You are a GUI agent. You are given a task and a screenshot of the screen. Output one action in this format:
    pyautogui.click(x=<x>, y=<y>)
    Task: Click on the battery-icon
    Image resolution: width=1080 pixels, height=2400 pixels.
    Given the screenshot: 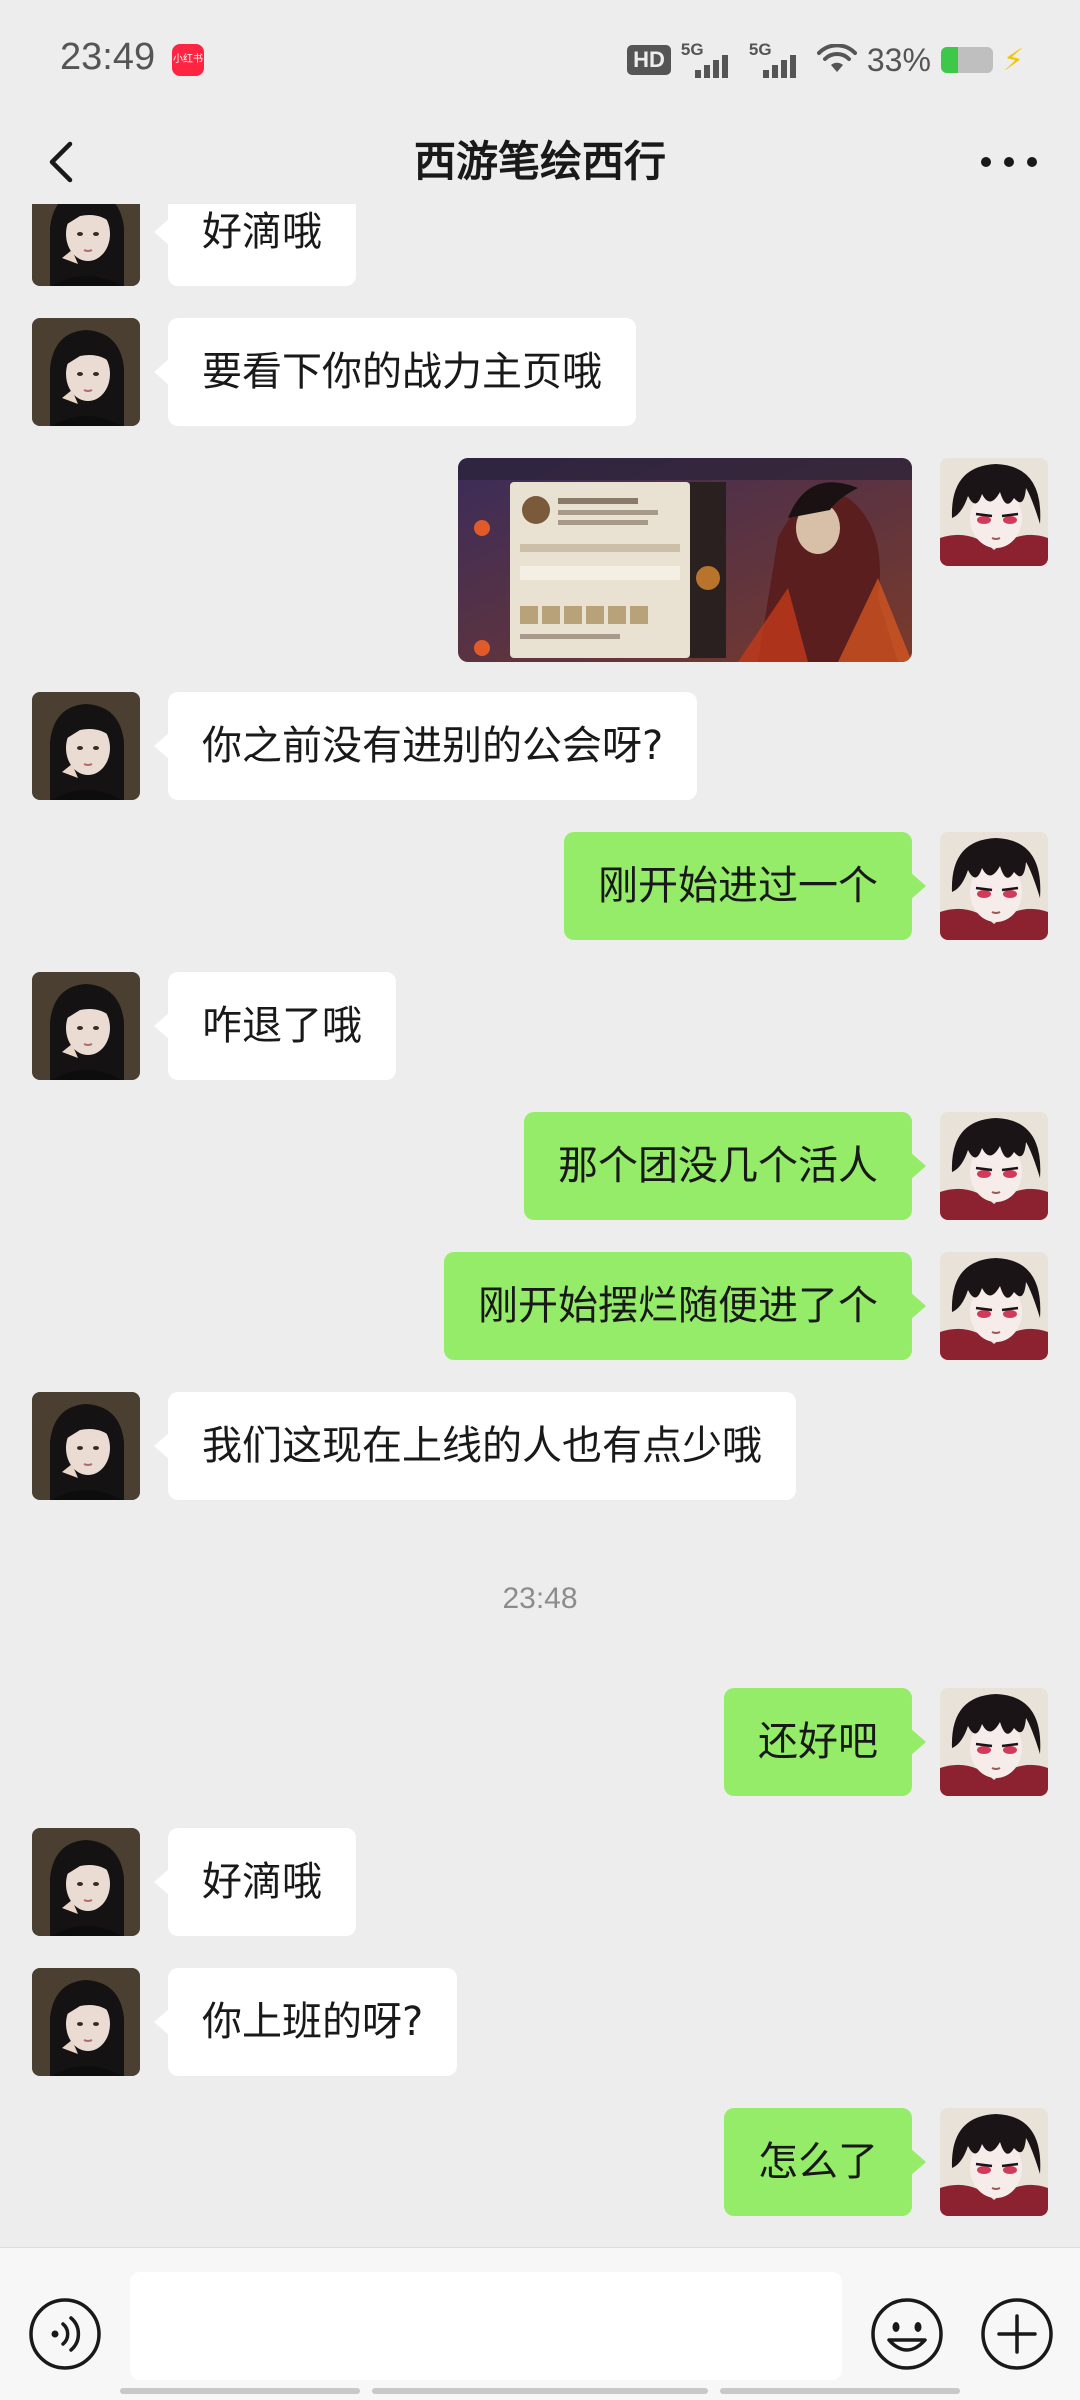 What is the action you would take?
    pyautogui.click(x=966, y=60)
    